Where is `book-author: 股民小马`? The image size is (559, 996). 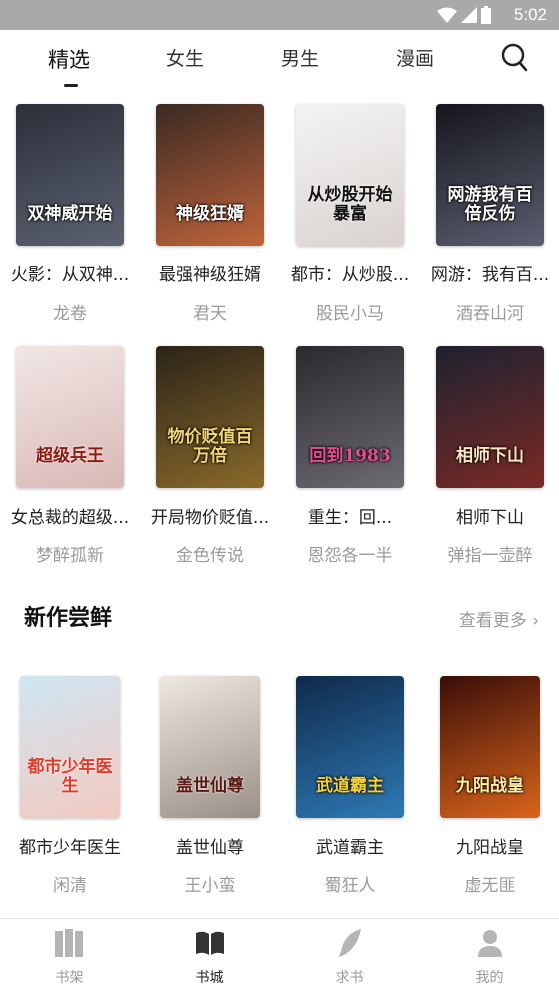 book-author: 股民小马 is located at coordinates (350, 314).